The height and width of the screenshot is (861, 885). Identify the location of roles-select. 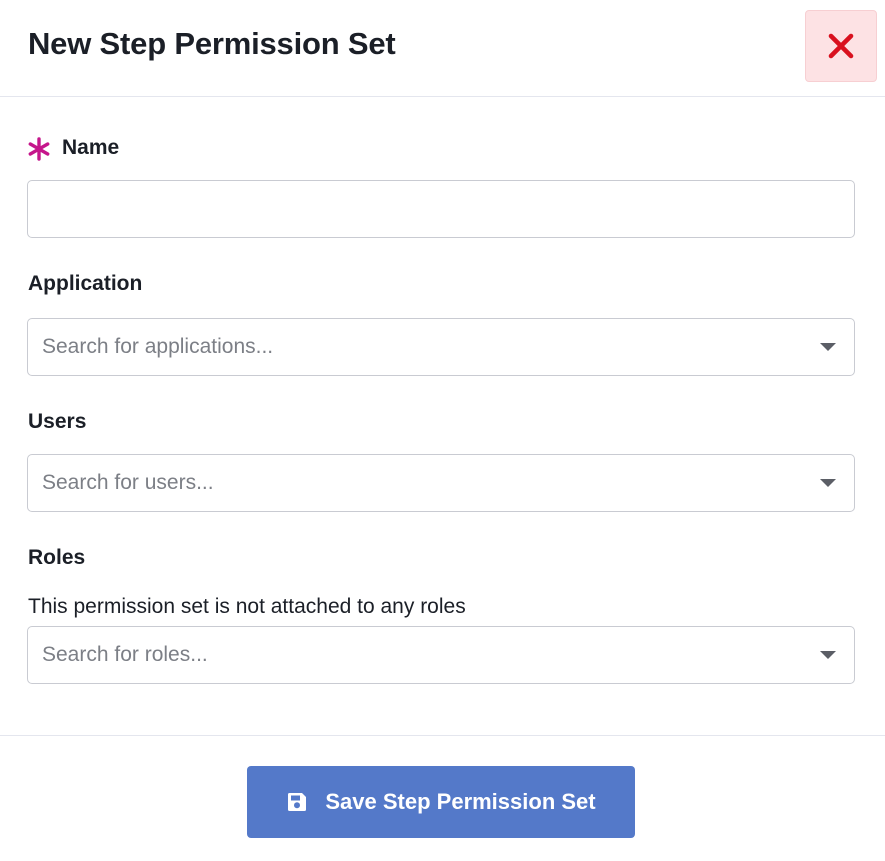
(441, 655).